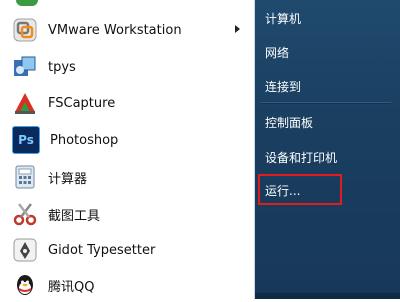 The width and height of the screenshot is (400, 302). What do you see at coordinates (128, 67) in the screenshot?
I see `program-tpys: tpys` at bounding box center [128, 67].